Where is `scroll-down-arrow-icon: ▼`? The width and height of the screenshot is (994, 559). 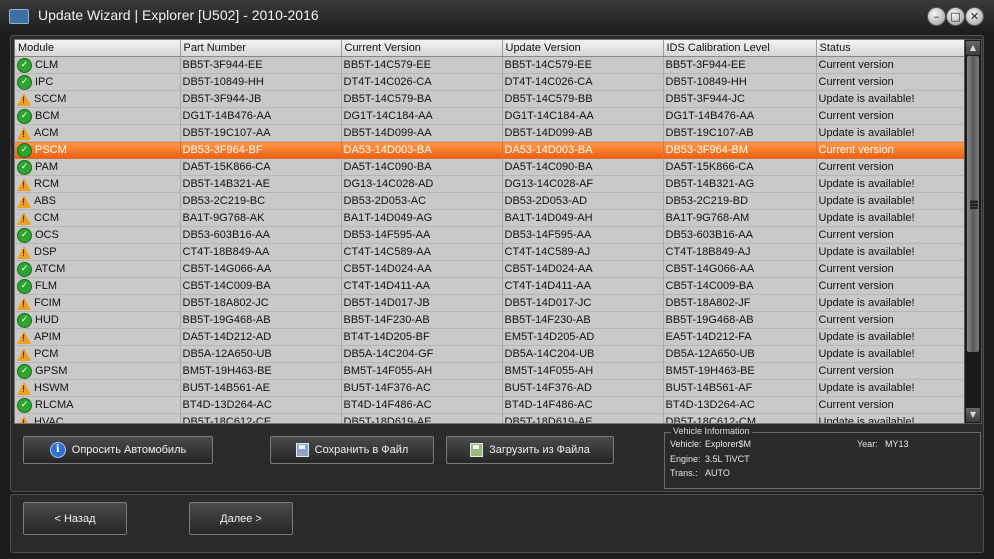
scroll-down-arrow-icon: ▼ is located at coordinates (973, 415).